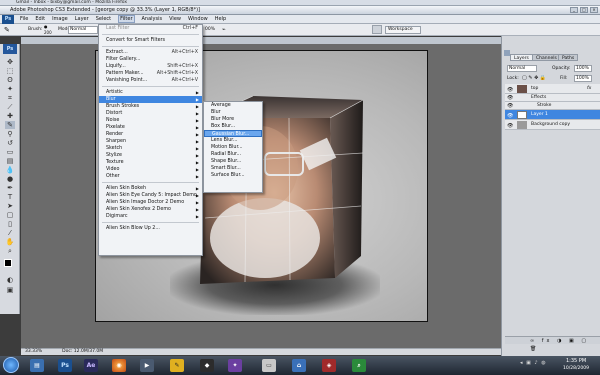 Image resolution: width=600 pixels, height=375 pixels. Describe the element at coordinates (40, 19) in the screenshot. I see `menu-edit: Edit` at that location.